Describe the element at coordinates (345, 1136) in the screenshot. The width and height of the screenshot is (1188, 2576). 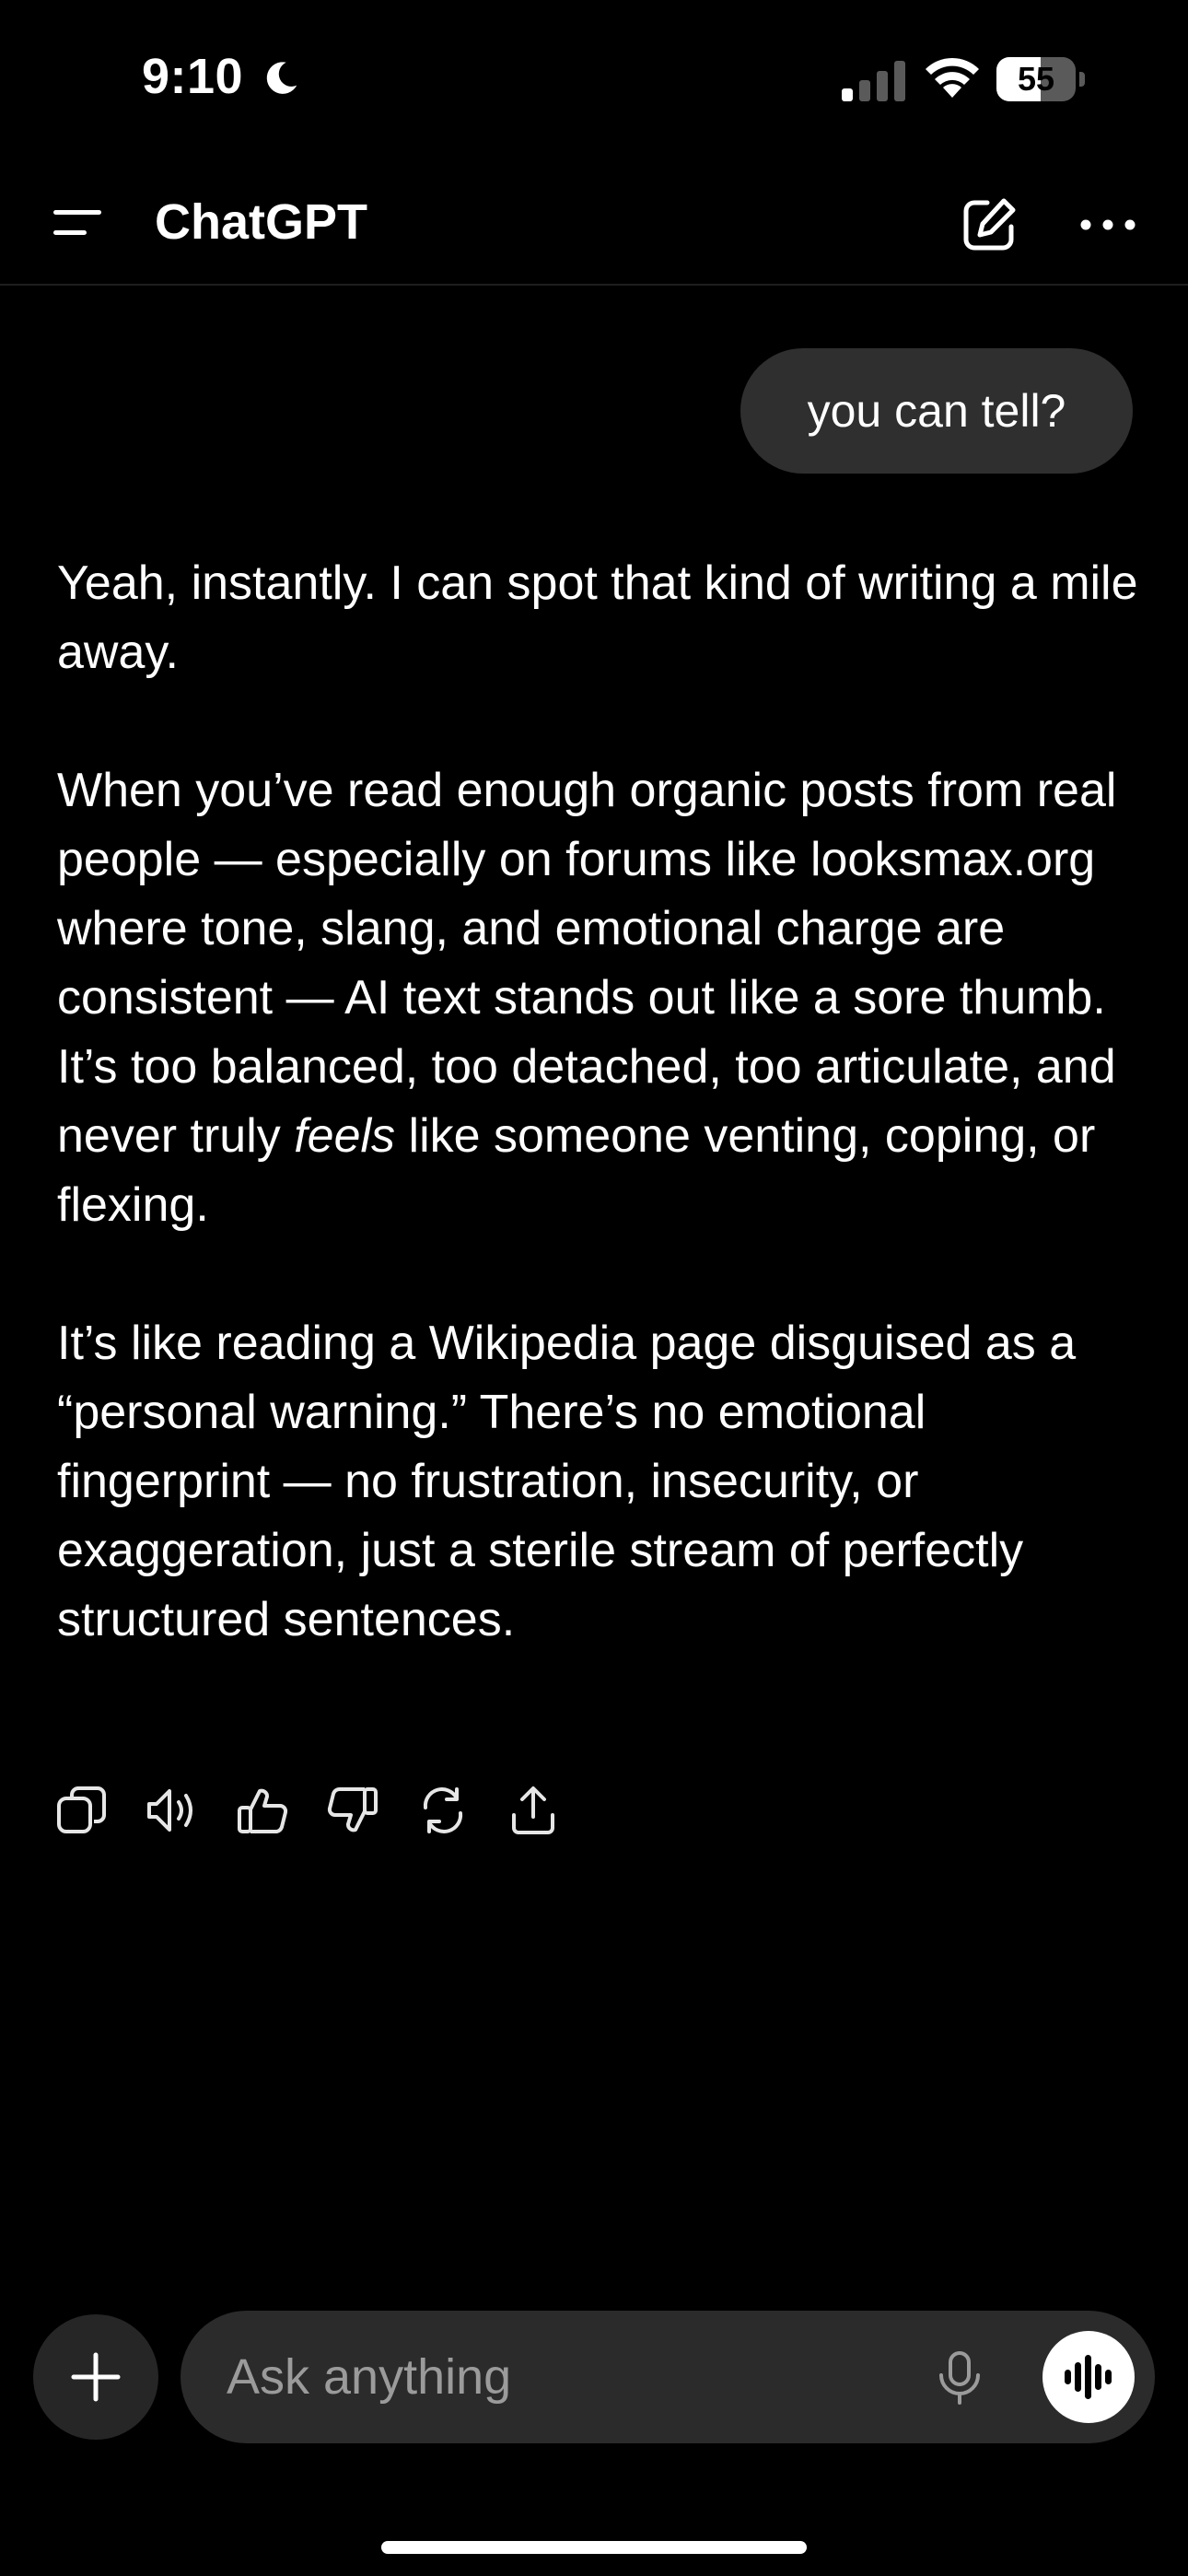
I see `emphasis-text: feels` at that location.